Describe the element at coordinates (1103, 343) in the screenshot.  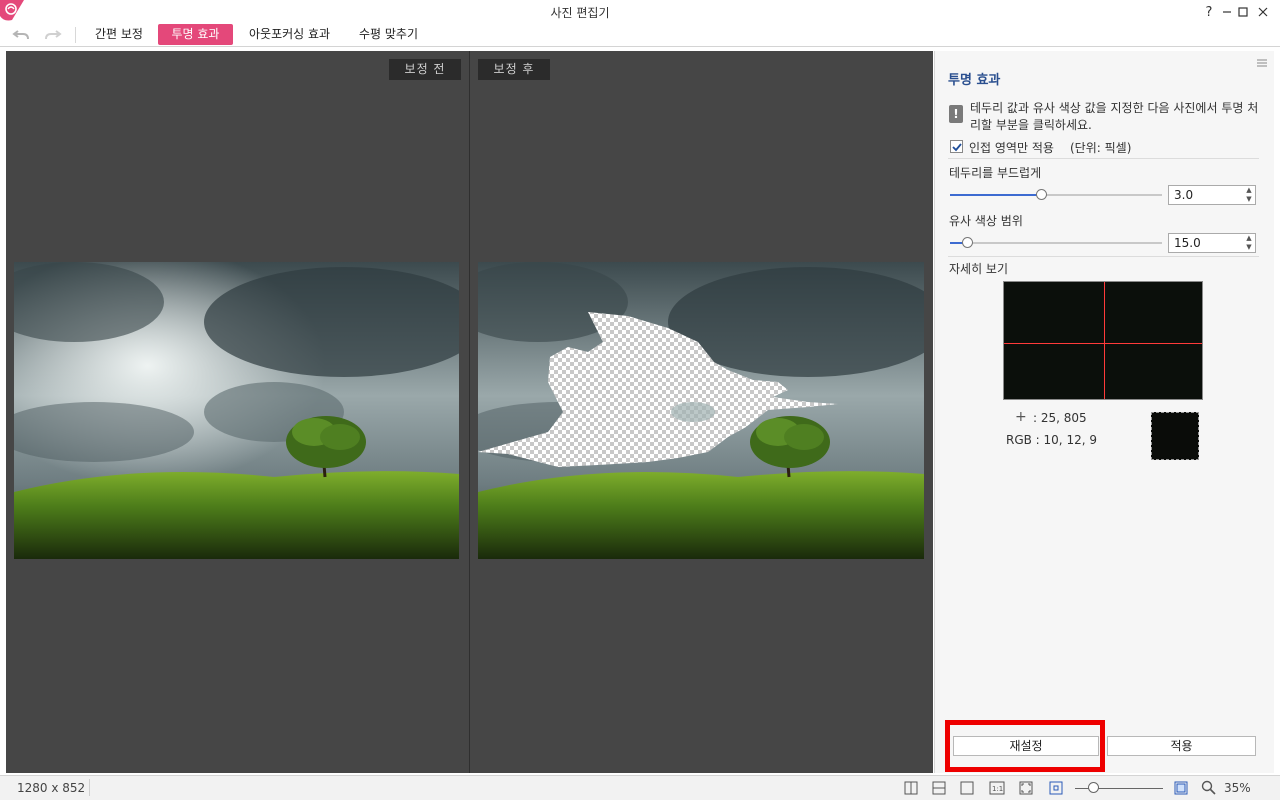
I see `crosshair-horizontal` at that location.